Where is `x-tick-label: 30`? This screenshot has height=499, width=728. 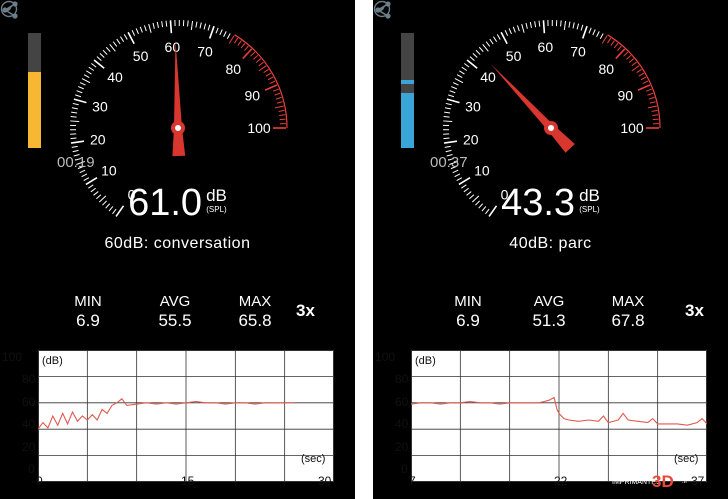 x-tick-label: 30 is located at coordinates (325, 481).